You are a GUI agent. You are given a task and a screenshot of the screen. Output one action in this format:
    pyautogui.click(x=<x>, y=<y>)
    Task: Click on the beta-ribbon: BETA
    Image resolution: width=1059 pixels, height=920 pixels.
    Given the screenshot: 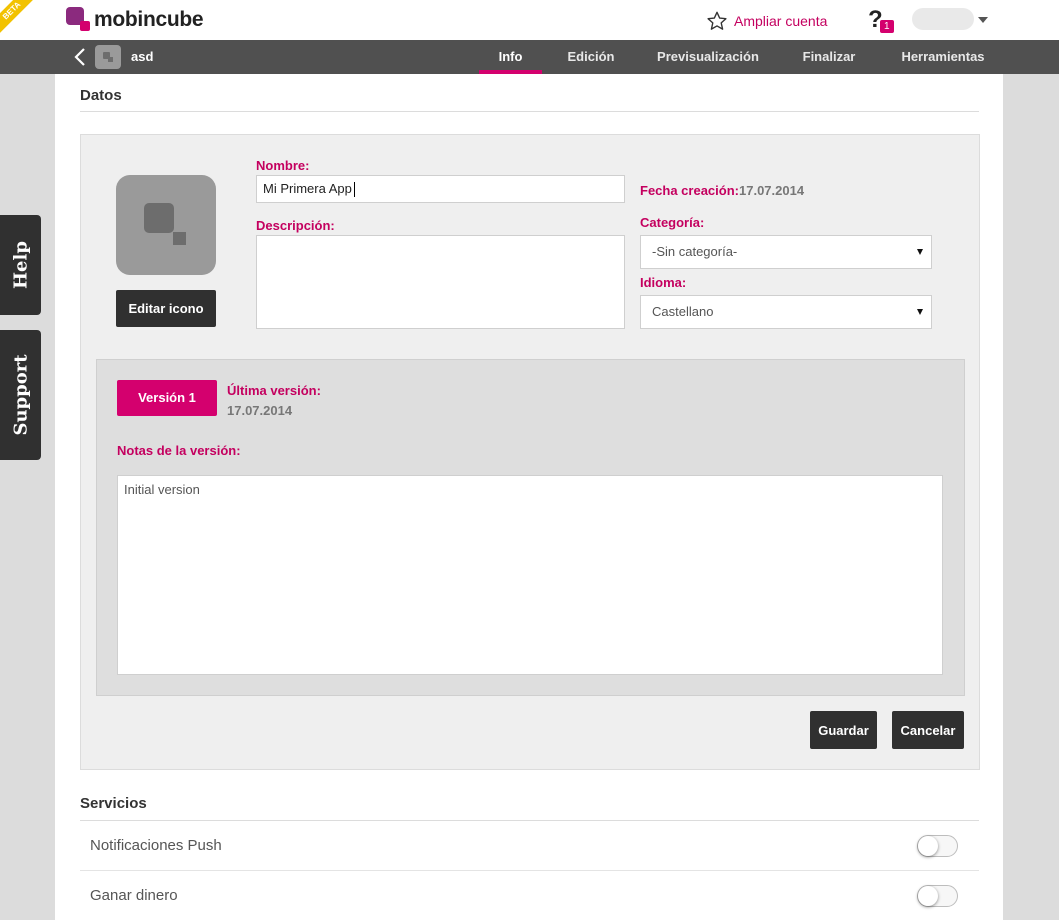 What is the action you would take?
    pyautogui.click(x=18, y=18)
    